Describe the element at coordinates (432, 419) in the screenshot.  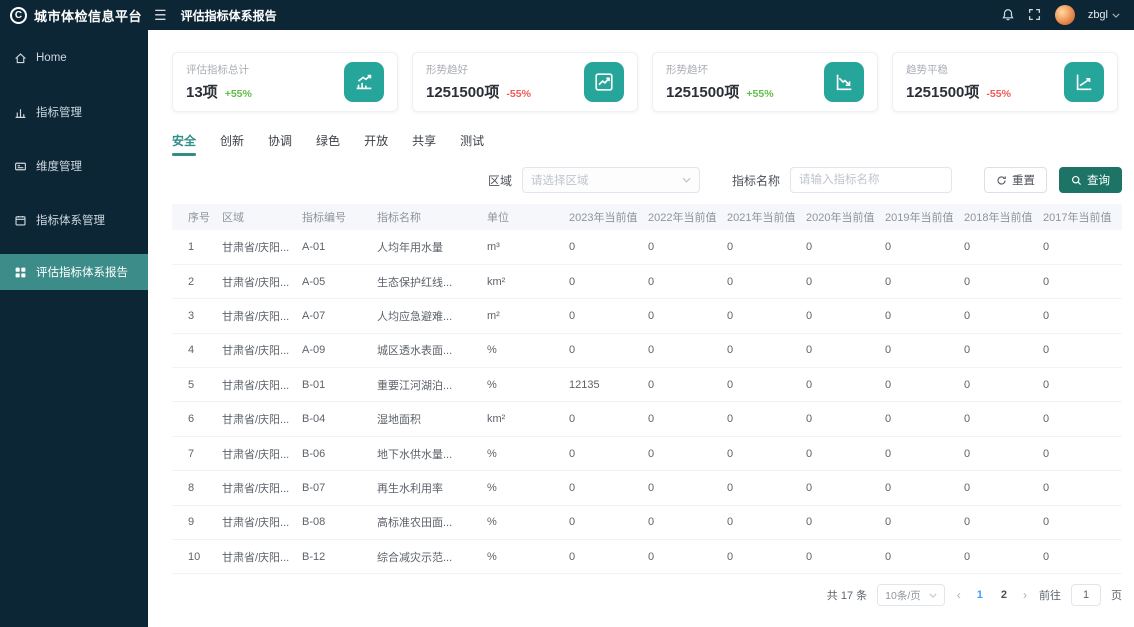
I see `table-cell: 湿地面积` at that location.